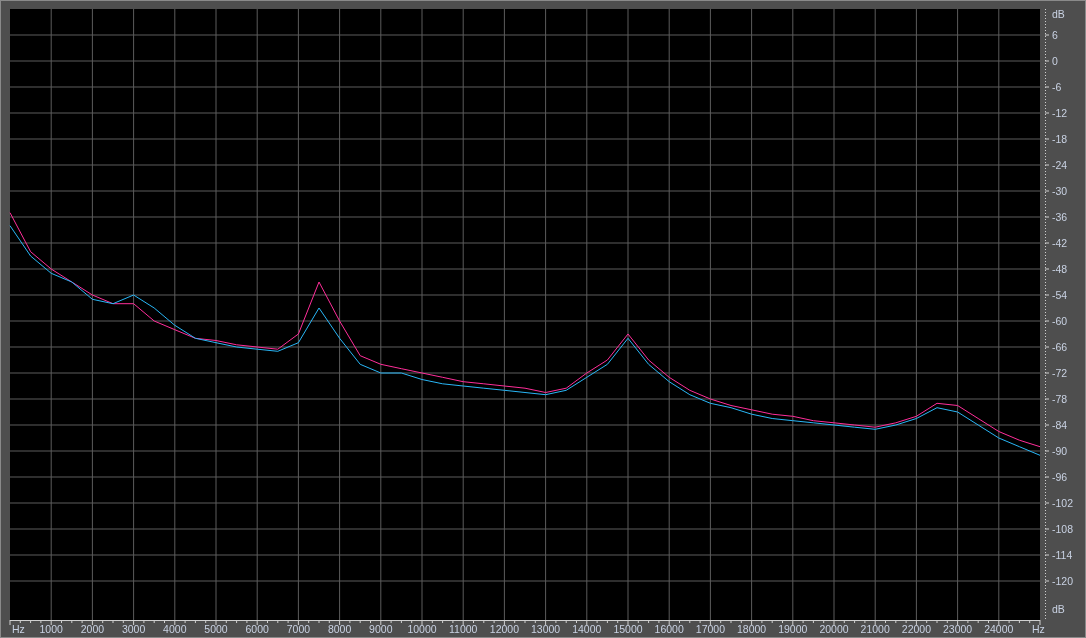 The width and height of the screenshot is (1086, 638). What do you see at coordinates (669, 629) in the screenshot?
I see `axis-tick-label: 16000` at bounding box center [669, 629].